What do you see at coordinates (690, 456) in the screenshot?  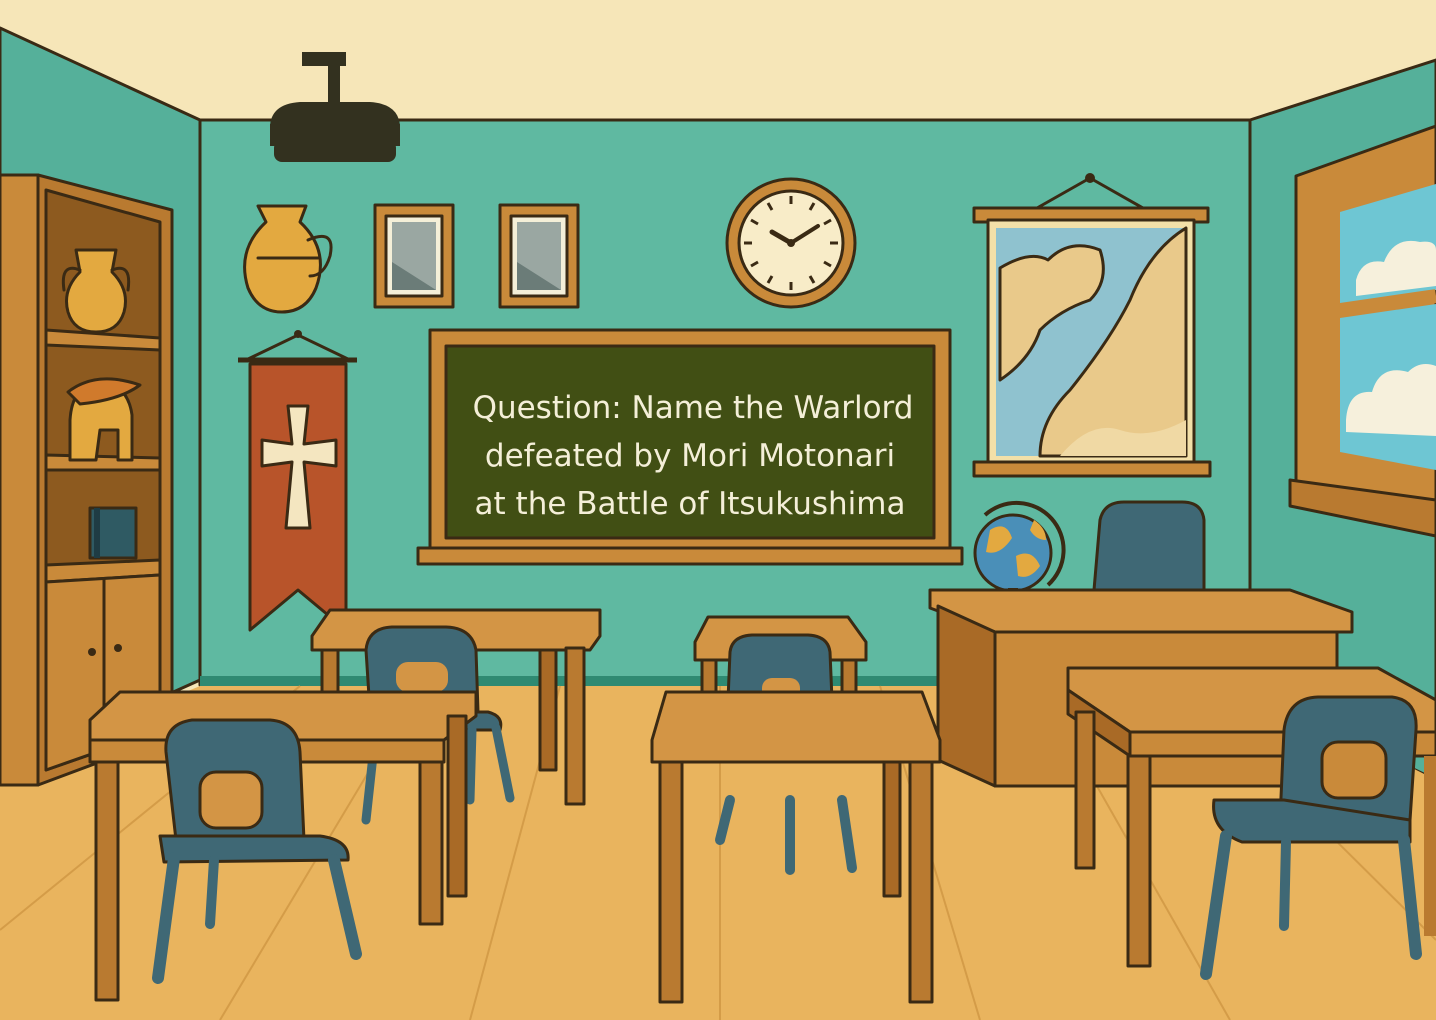 I see `chalkboard-line-2: defeated by Mori Motonari` at bounding box center [690, 456].